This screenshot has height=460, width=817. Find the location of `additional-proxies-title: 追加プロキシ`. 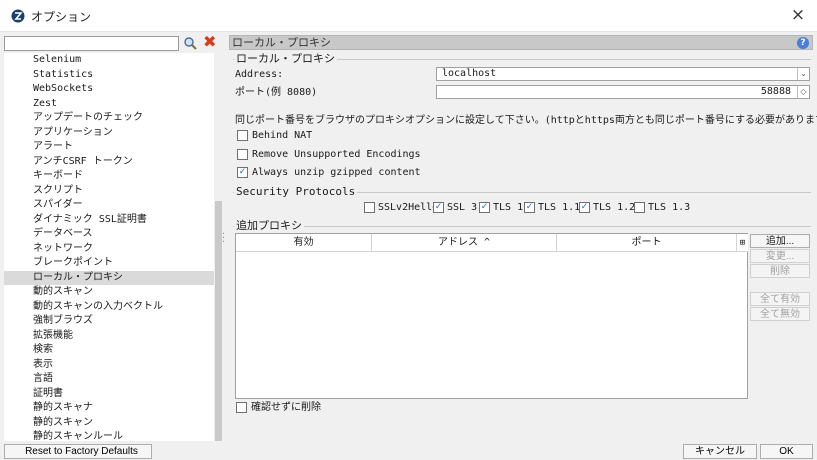

additional-proxies-title: 追加プロキシ is located at coordinates (269, 225).